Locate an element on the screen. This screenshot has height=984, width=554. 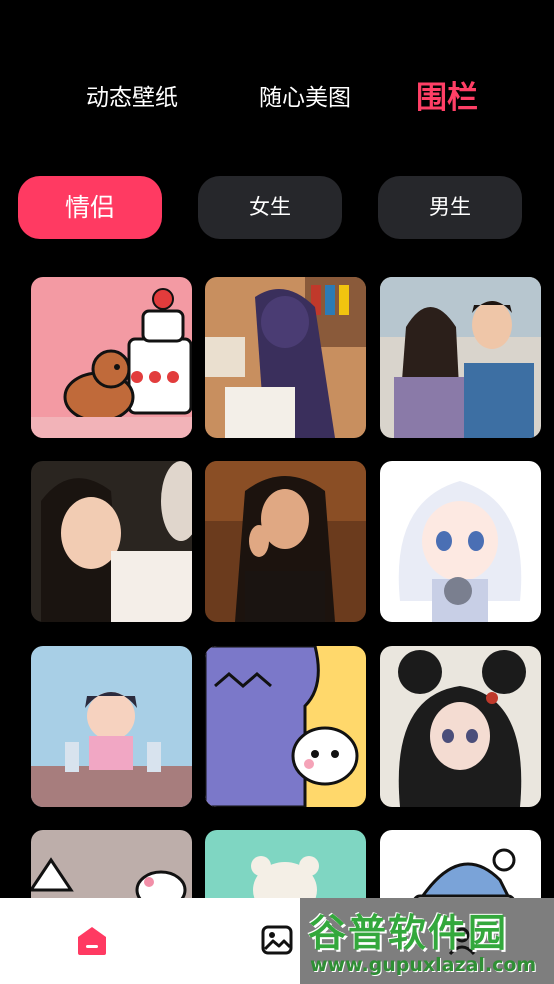
wallpaper-thumbnail-cartoon-boy is located at coordinates (111, 726).